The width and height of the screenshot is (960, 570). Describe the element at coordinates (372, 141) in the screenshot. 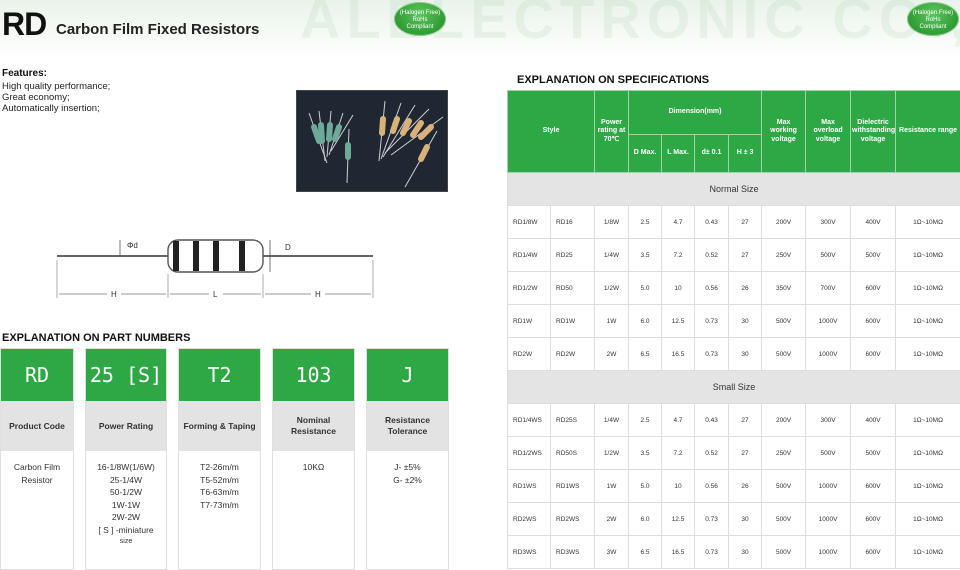

I see `resistor-photo` at that location.